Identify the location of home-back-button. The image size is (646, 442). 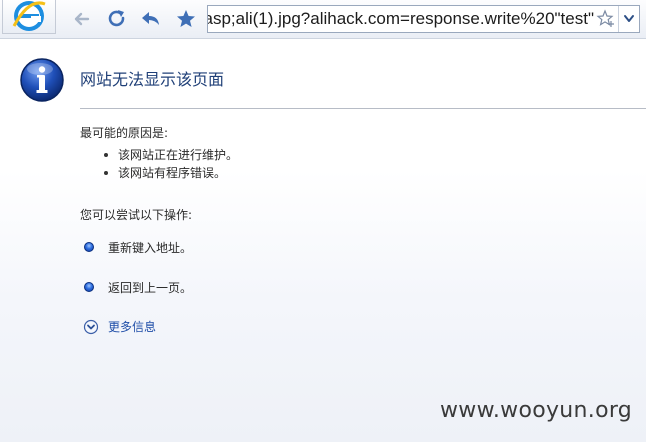
(151, 19).